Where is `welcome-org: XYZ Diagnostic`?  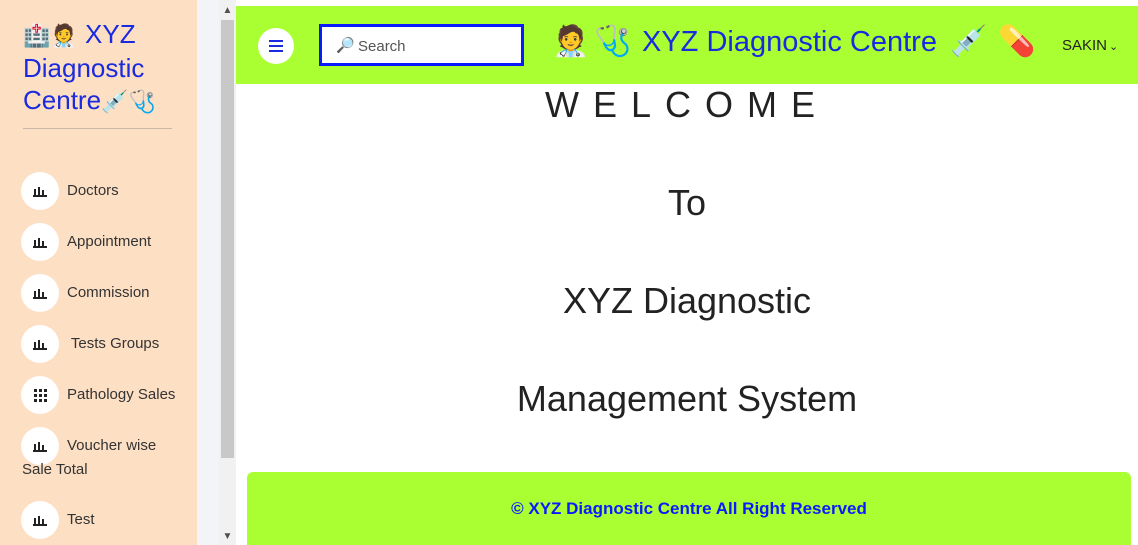
welcome-org: XYZ Diagnostic is located at coordinates (687, 300).